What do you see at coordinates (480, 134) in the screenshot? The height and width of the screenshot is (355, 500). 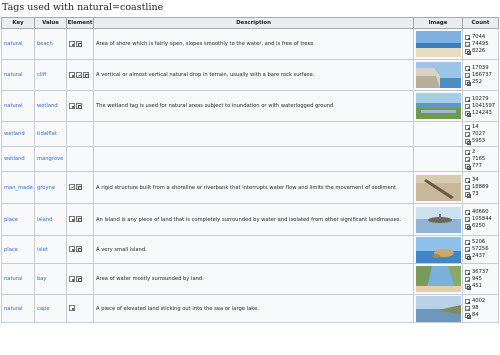 I see `count-way: 7027` at bounding box center [480, 134].